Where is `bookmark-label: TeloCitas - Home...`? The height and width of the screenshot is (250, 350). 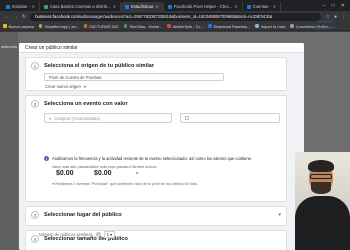 bookmark-label: TeloCitas - Home... is located at coordinates (146, 26).